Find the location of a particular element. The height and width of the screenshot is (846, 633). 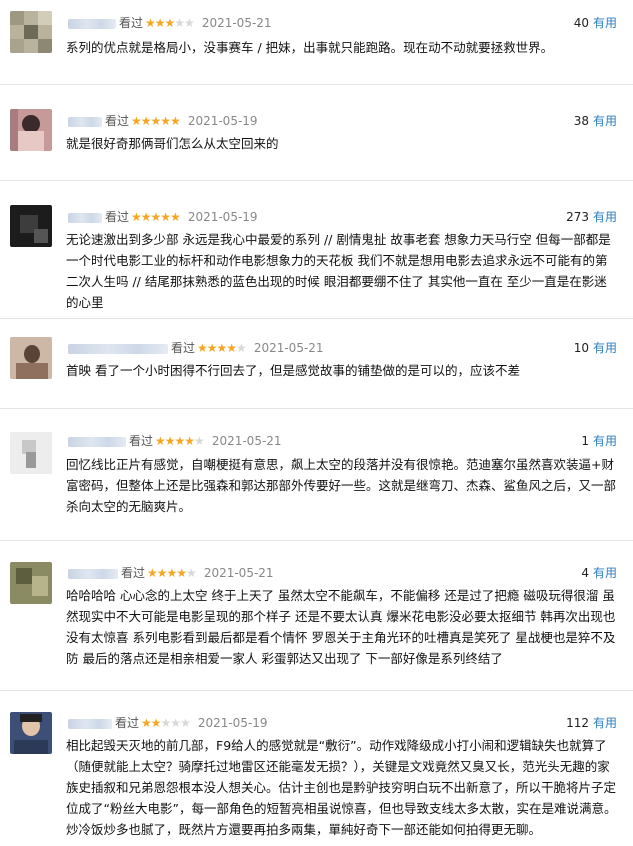

useful-count: 1 is located at coordinates (585, 441).